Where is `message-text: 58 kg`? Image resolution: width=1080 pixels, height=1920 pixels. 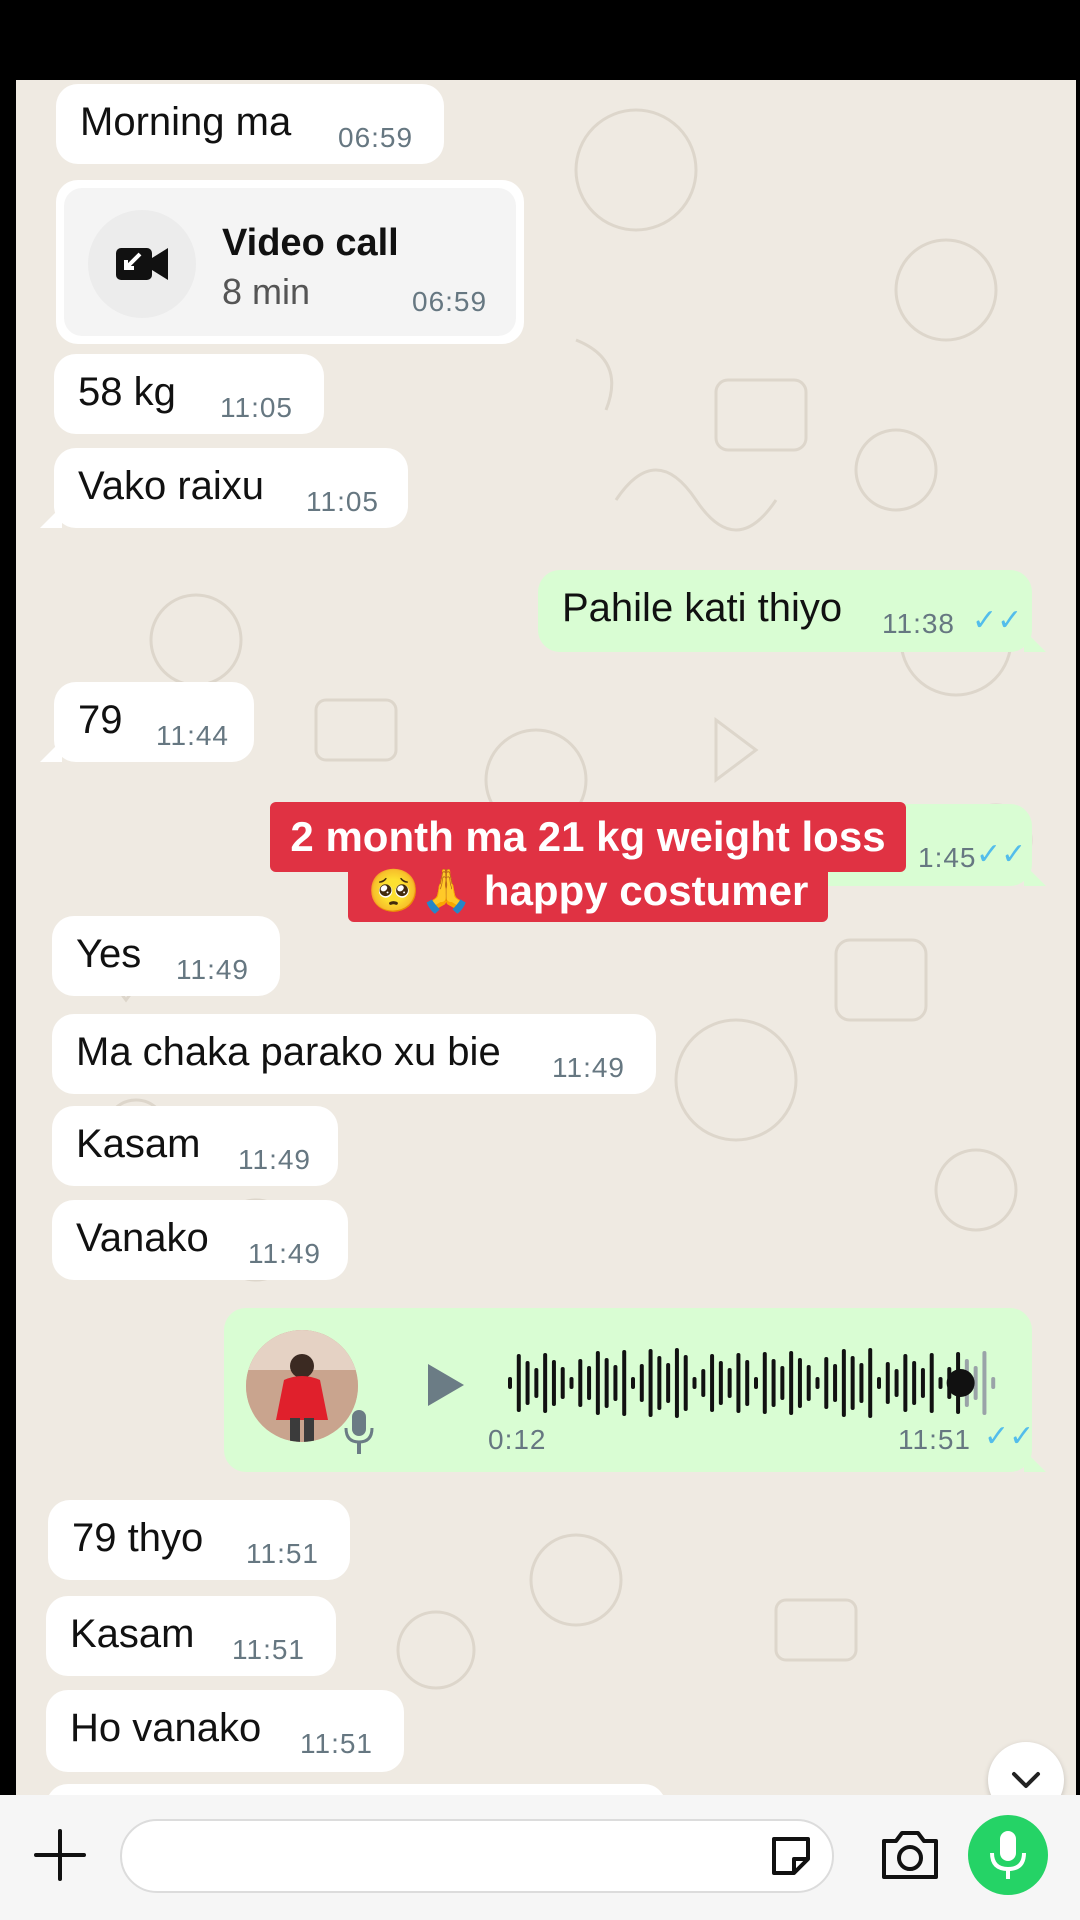
message-text: 58 kg is located at coordinates (127, 392).